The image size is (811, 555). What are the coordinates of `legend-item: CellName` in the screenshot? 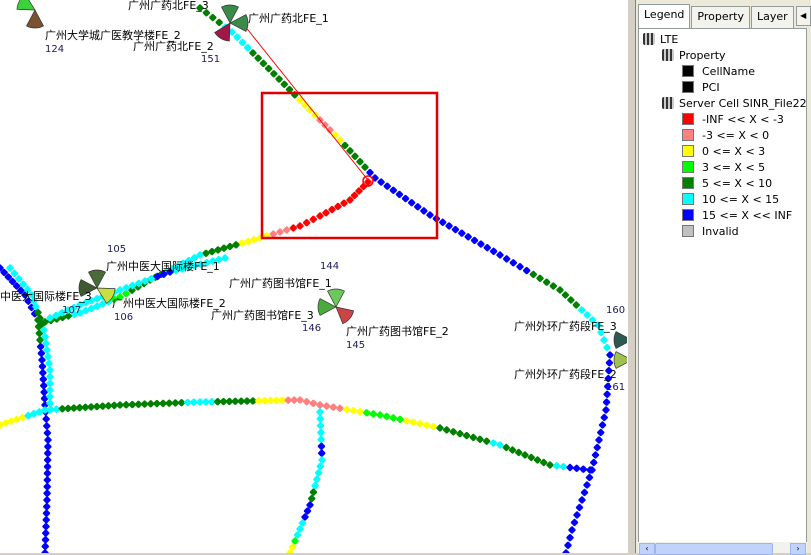 It's located at (718, 71).